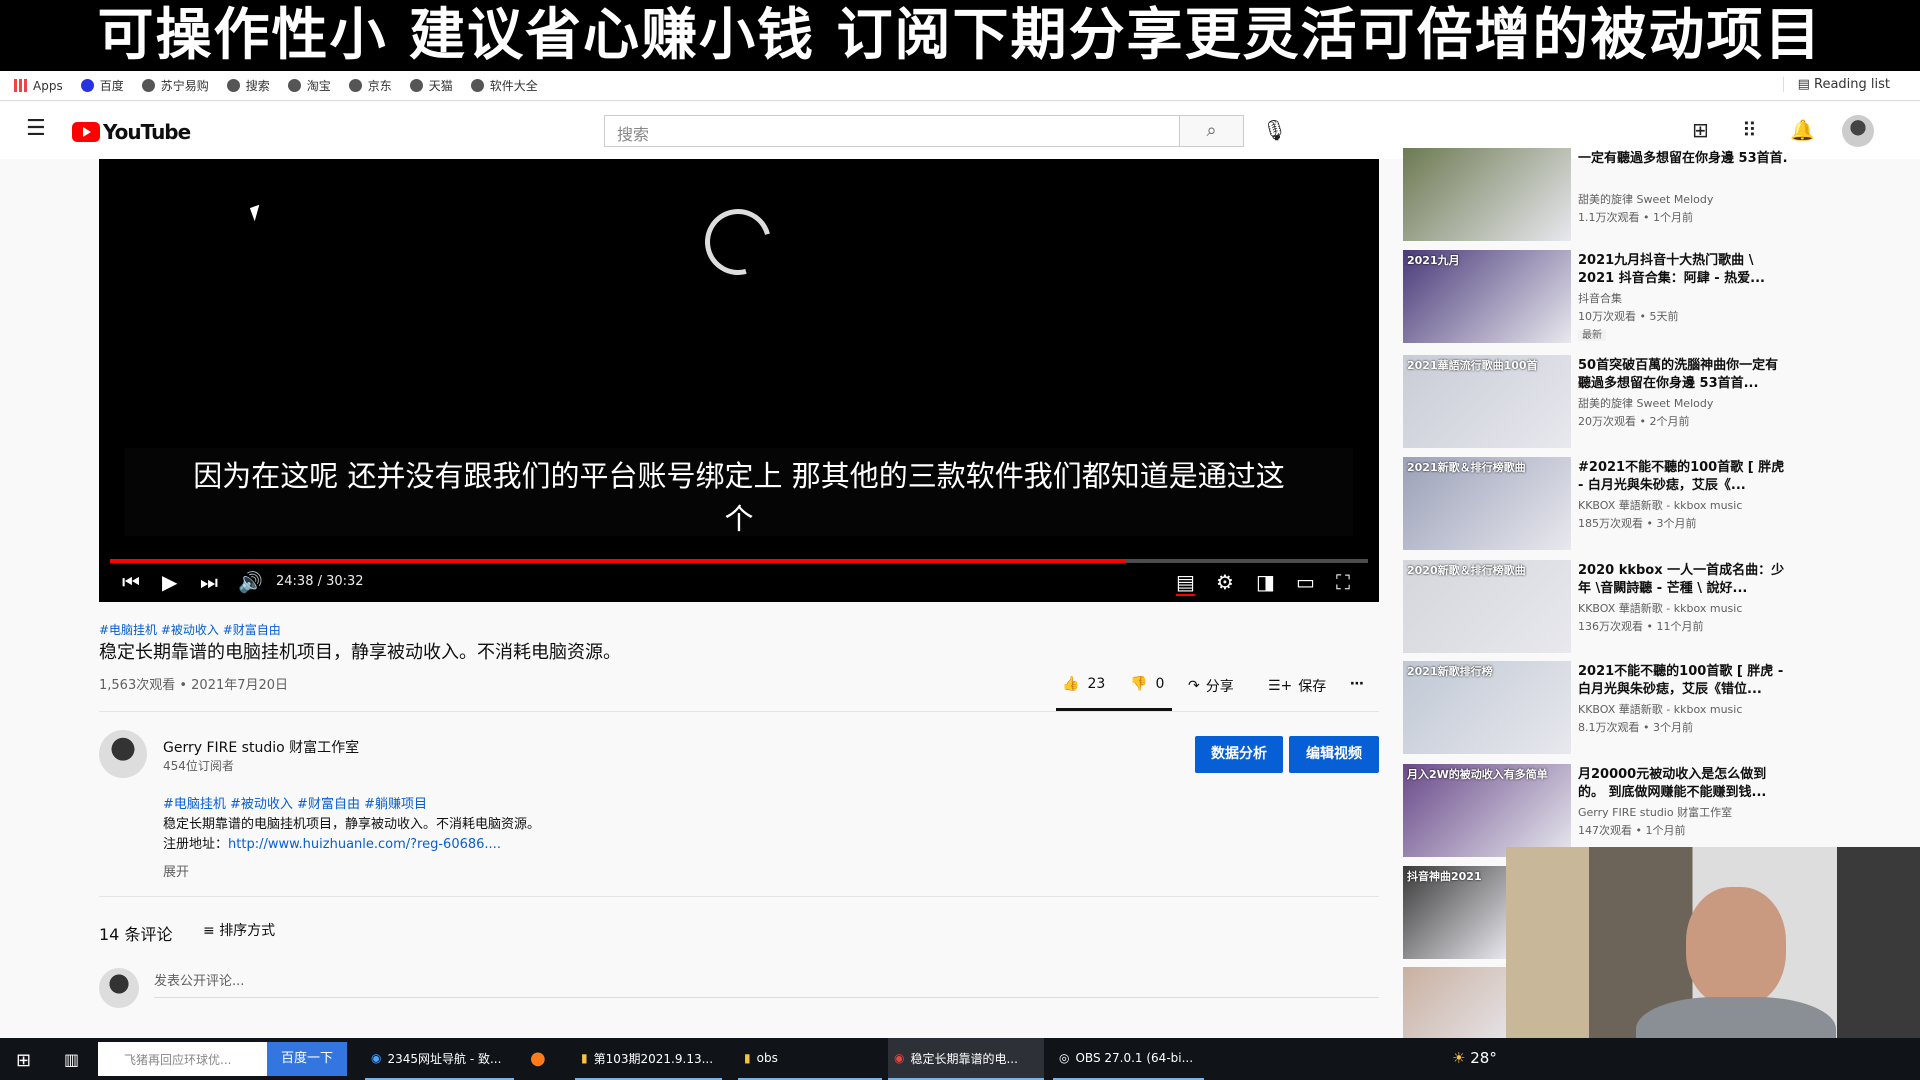  I want to click on video-title: 稳定长期靠谱的电脑挂机项目，静享被动收入。不消耗电脑资源。, so click(360, 652).